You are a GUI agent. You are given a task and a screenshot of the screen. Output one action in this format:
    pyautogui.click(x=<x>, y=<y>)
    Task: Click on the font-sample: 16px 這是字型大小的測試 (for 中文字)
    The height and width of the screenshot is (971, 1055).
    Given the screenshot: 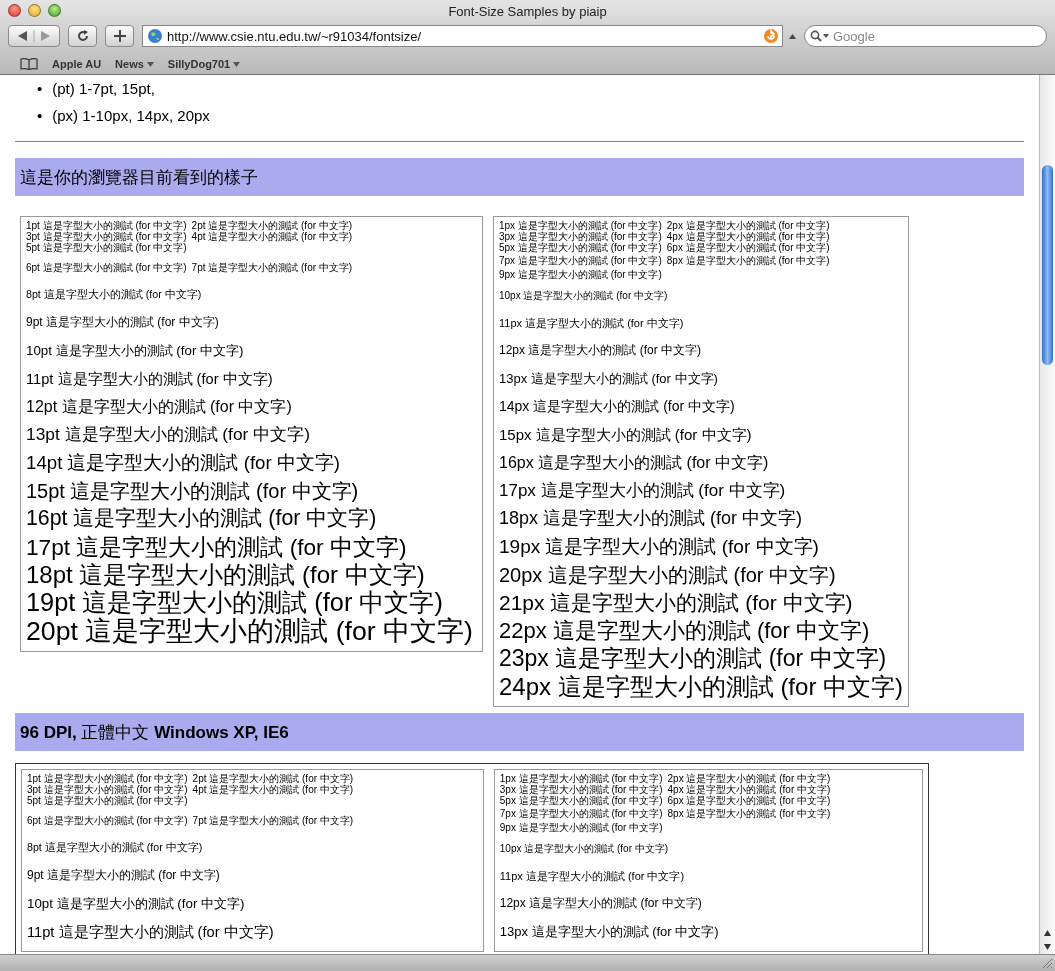 What is the action you would take?
    pyautogui.click(x=634, y=463)
    